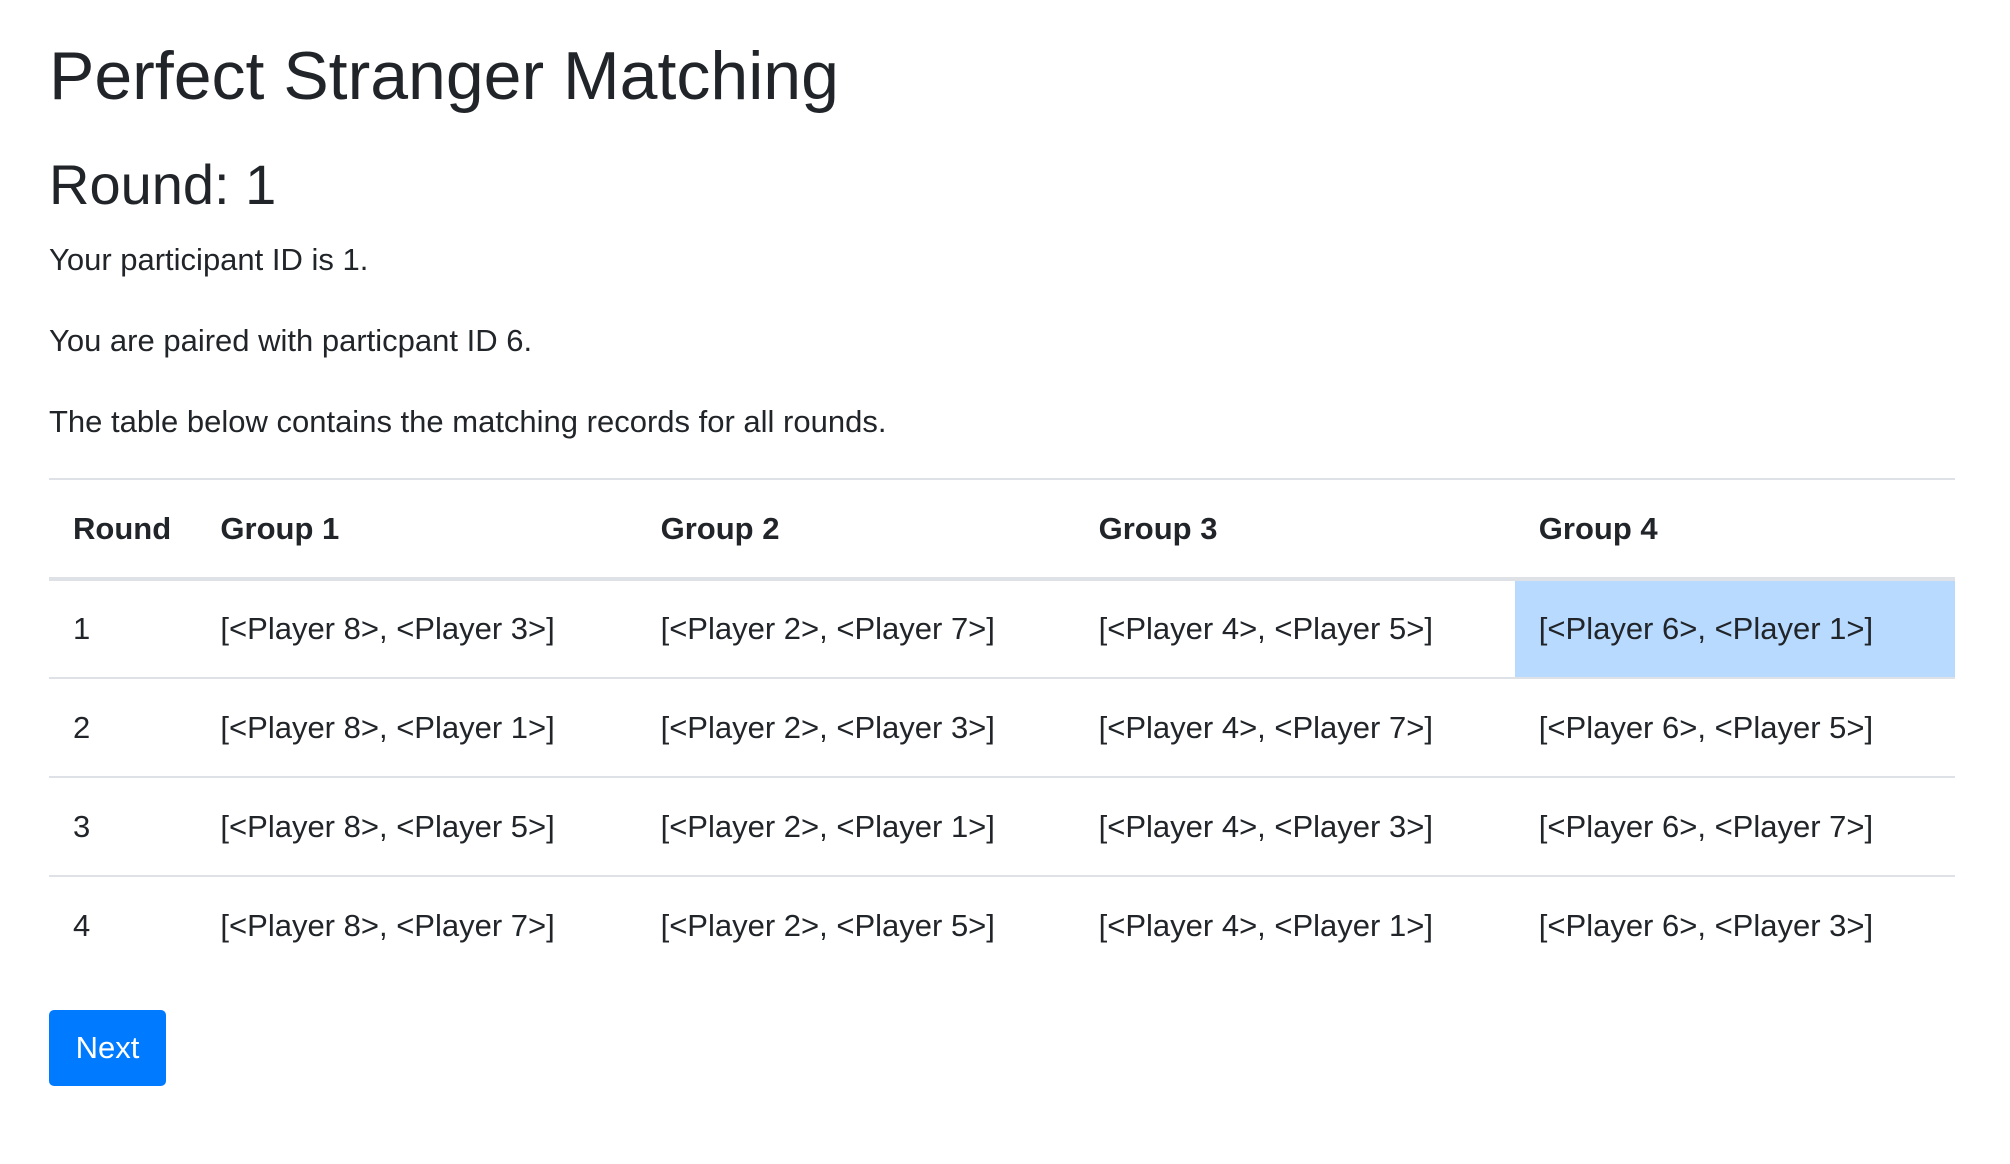 The width and height of the screenshot is (2010, 1164). I want to click on header-group-4: Group 4, so click(1734, 529).